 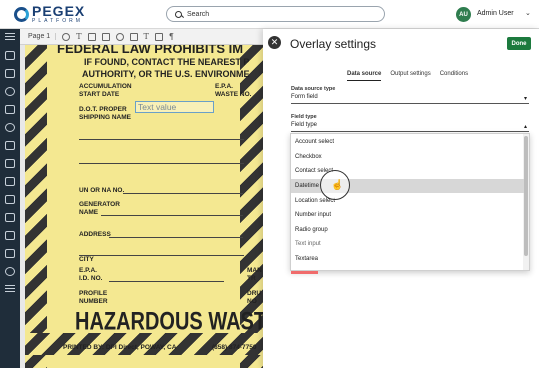 I want to click on document-icon, so click(x=10, y=109).